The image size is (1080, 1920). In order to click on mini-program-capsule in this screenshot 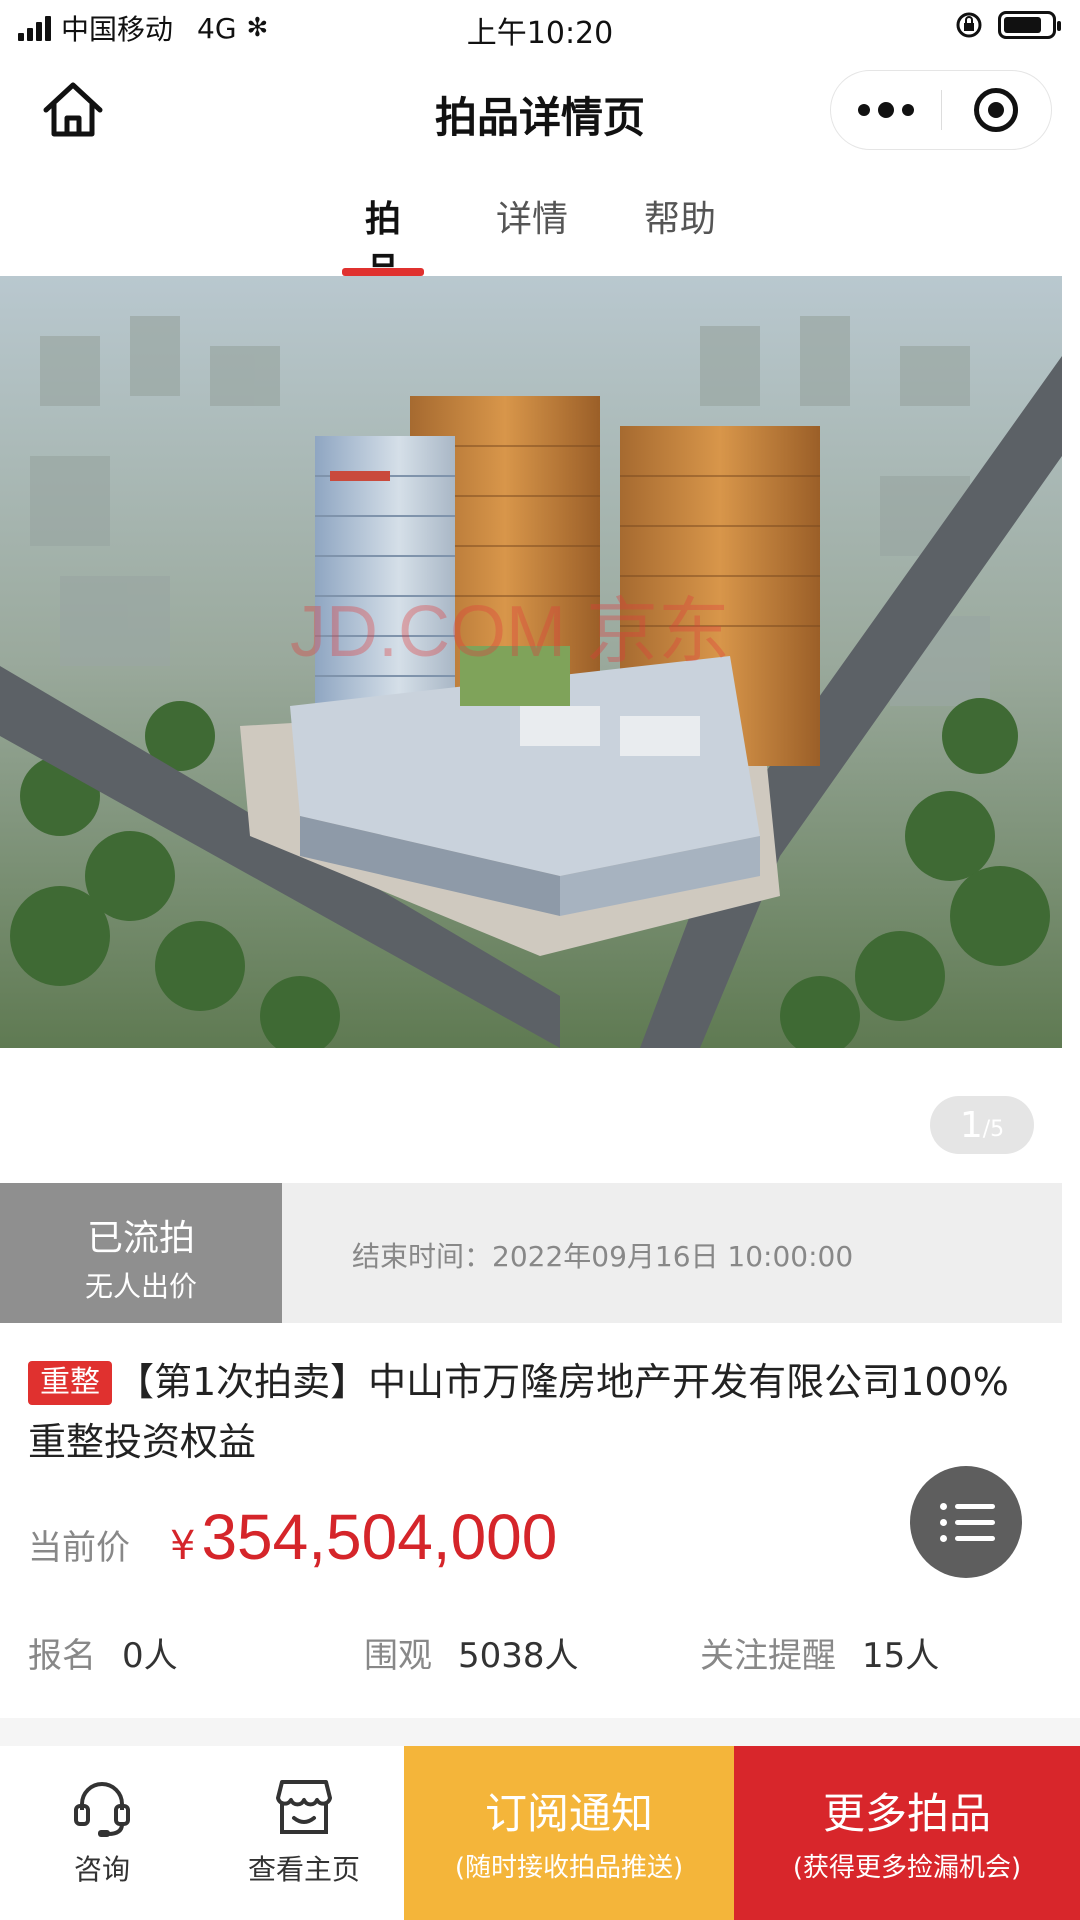, I will do `click(941, 110)`.